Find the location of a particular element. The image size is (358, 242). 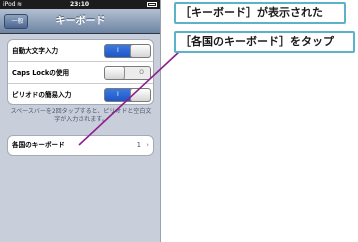

result-callout: ［キーボード］が表示された is located at coordinates (260, 13).